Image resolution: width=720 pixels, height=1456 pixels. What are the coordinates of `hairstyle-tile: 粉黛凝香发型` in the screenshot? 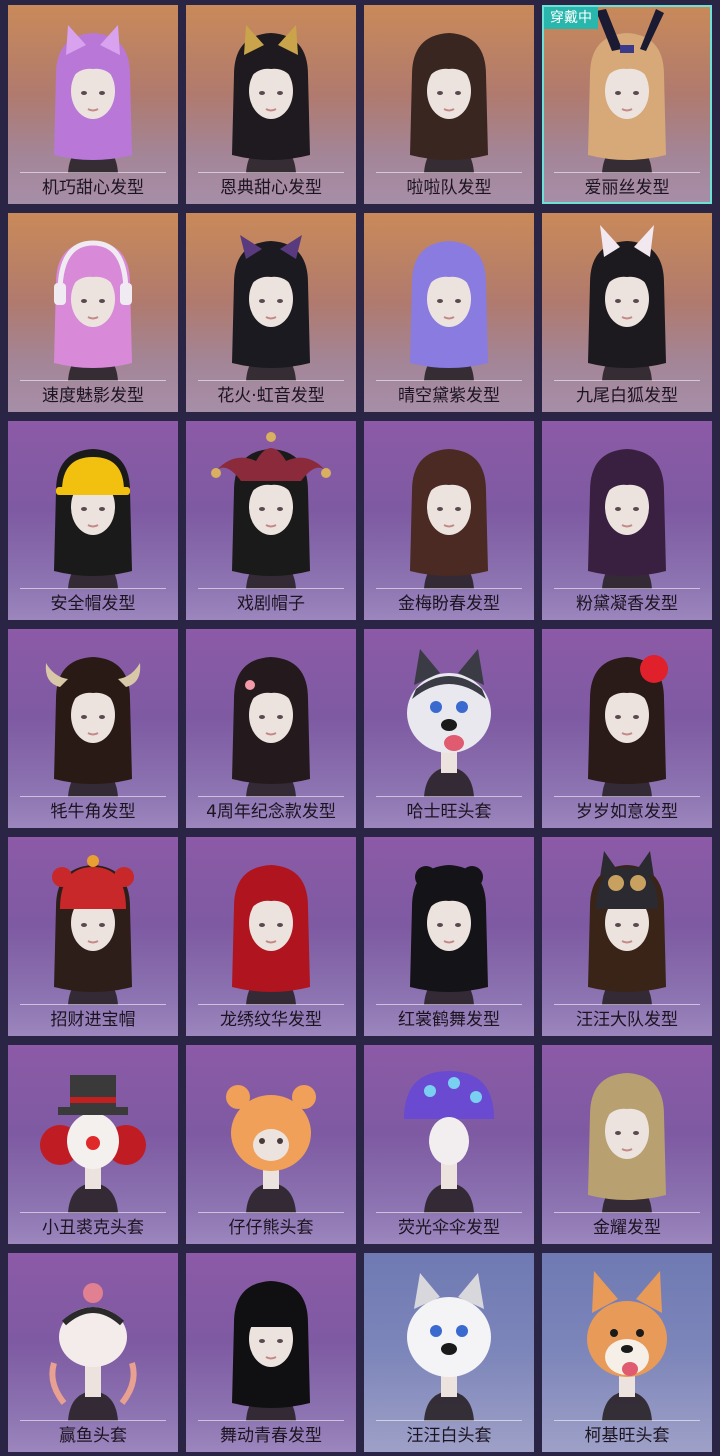 It's located at (627, 520).